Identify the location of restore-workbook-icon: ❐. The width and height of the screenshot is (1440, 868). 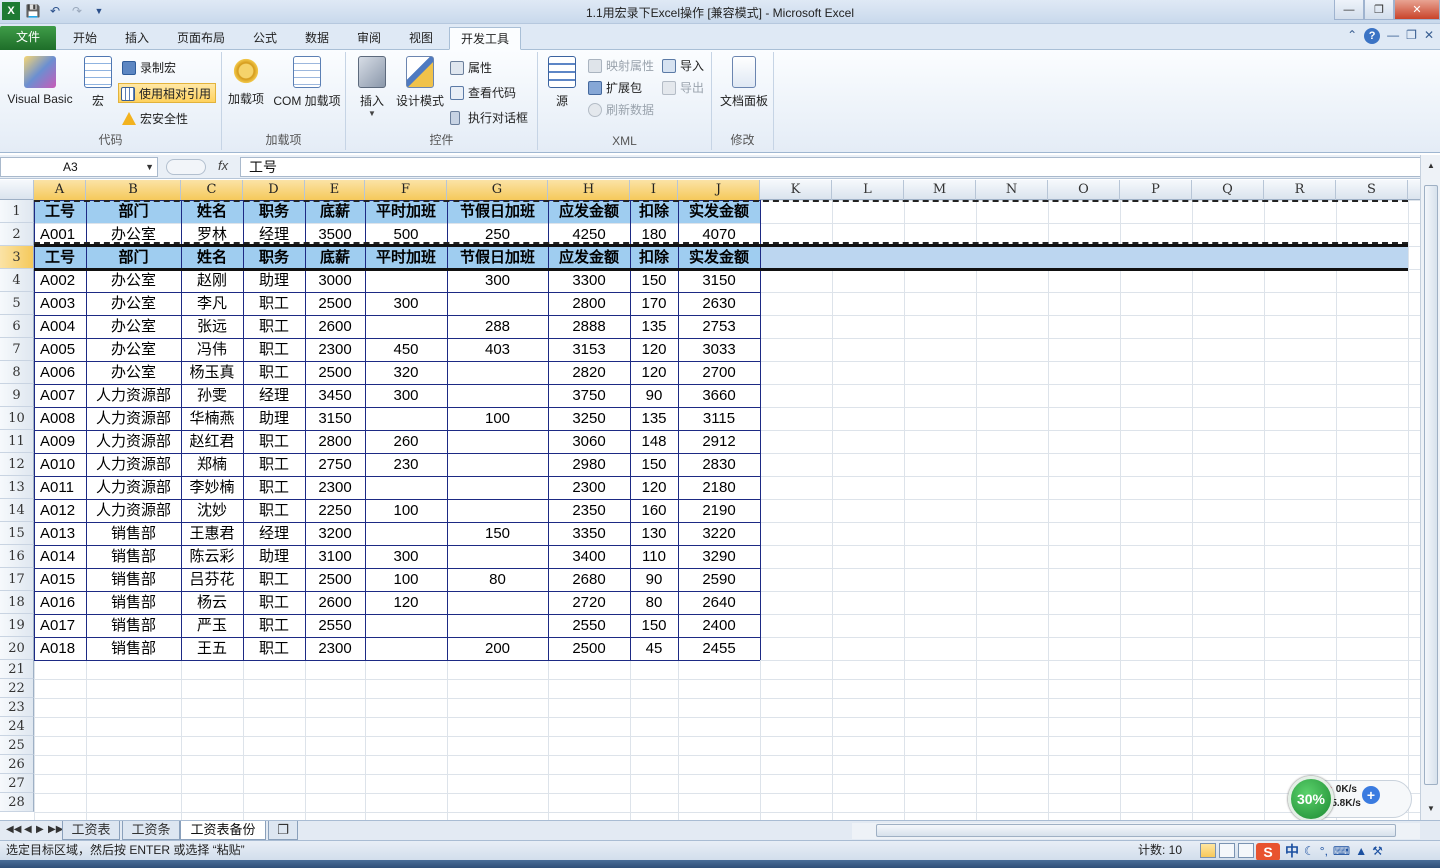
(1411, 36).